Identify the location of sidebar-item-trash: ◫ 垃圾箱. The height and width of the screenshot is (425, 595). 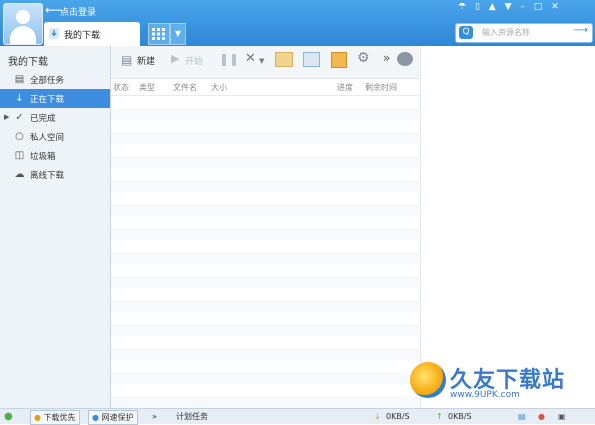
(55, 155).